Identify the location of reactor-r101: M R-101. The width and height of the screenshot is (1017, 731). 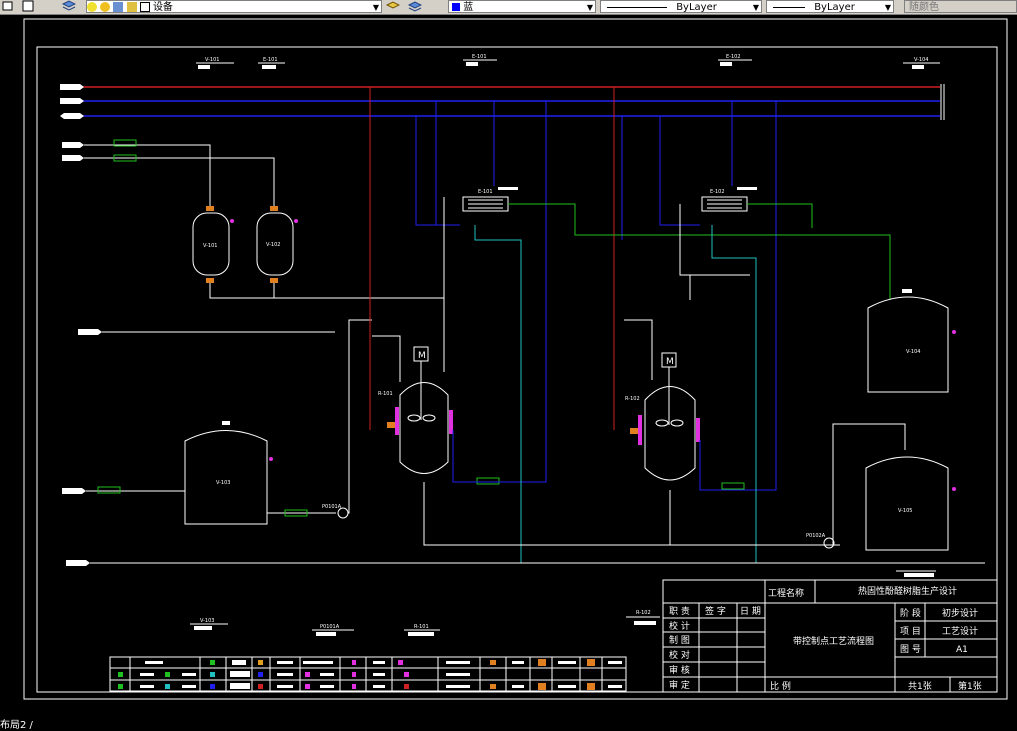
(415, 410).